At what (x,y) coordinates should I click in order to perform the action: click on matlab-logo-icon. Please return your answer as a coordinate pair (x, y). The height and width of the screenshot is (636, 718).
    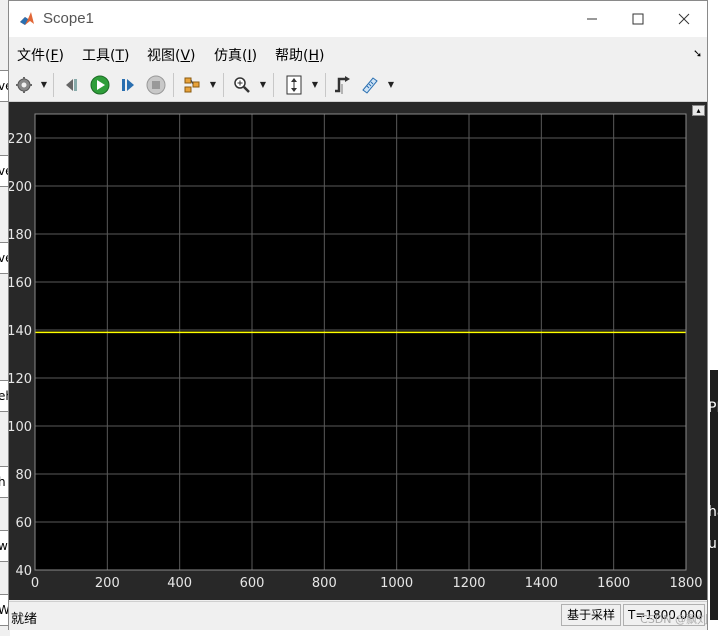
    Looking at the image, I should click on (27, 19).